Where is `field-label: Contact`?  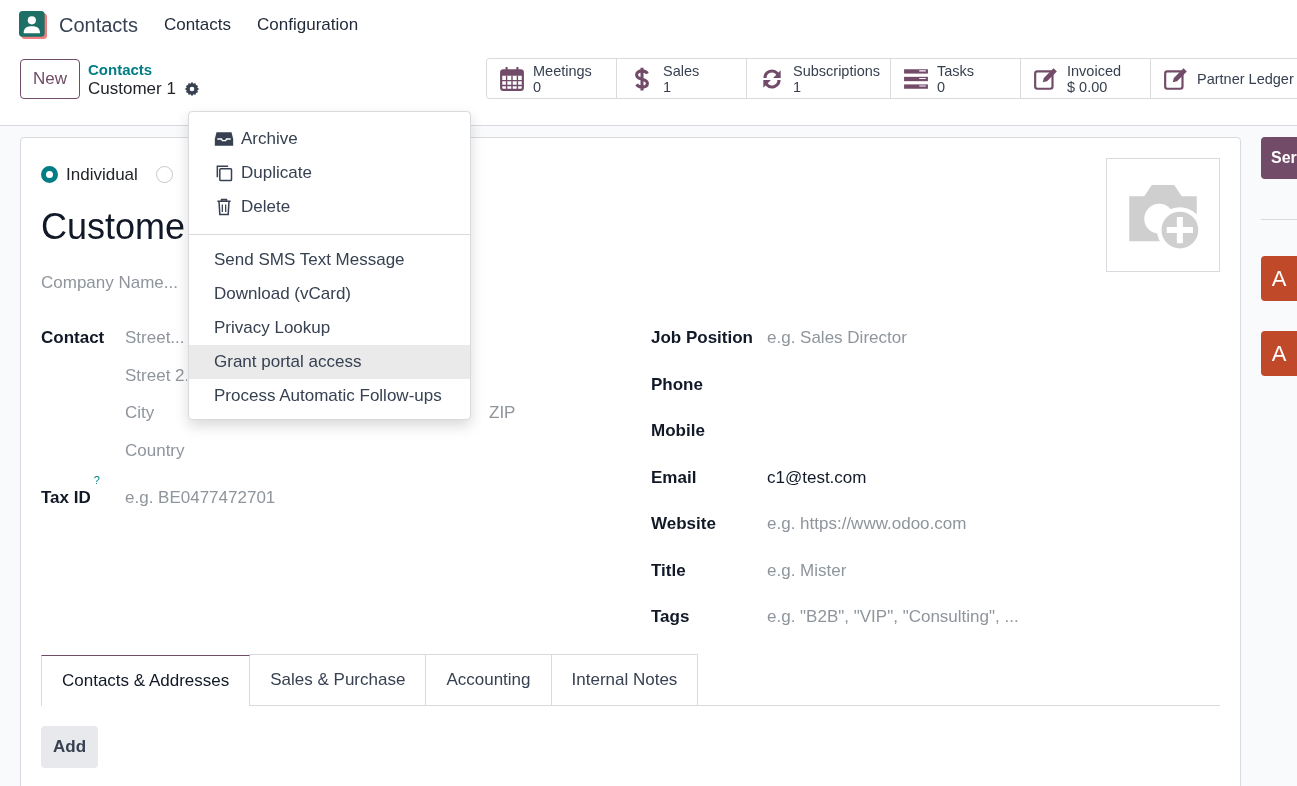
field-label: Contact is located at coordinates (73, 338).